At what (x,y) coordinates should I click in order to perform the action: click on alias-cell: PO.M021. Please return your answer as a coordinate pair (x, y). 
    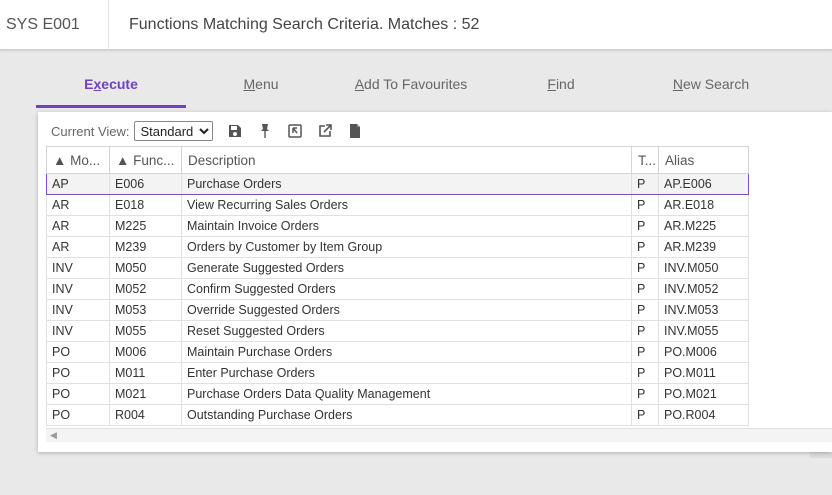
    Looking at the image, I should click on (703, 394).